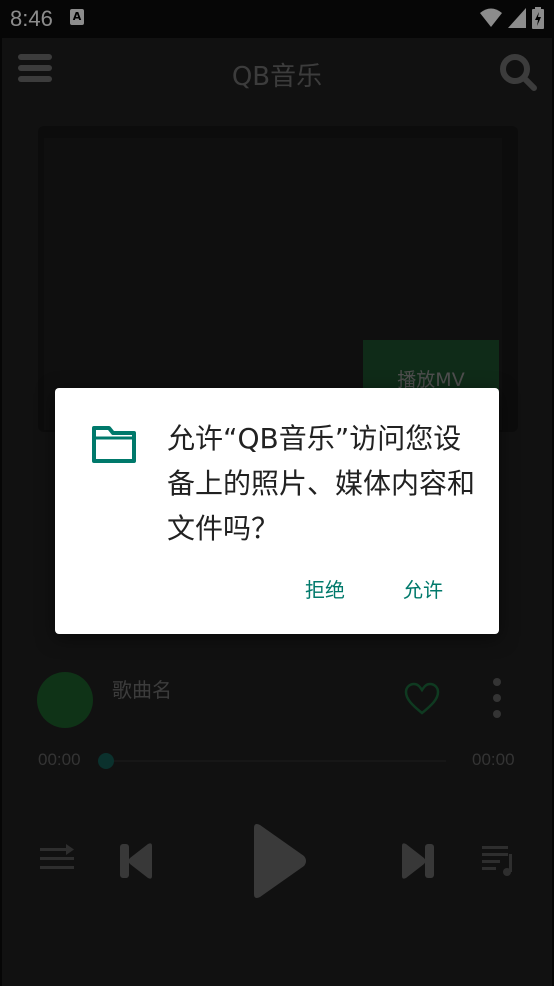  What do you see at coordinates (423, 588) in the screenshot?
I see `allow-button: 允许` at bounding box center [423, 588].